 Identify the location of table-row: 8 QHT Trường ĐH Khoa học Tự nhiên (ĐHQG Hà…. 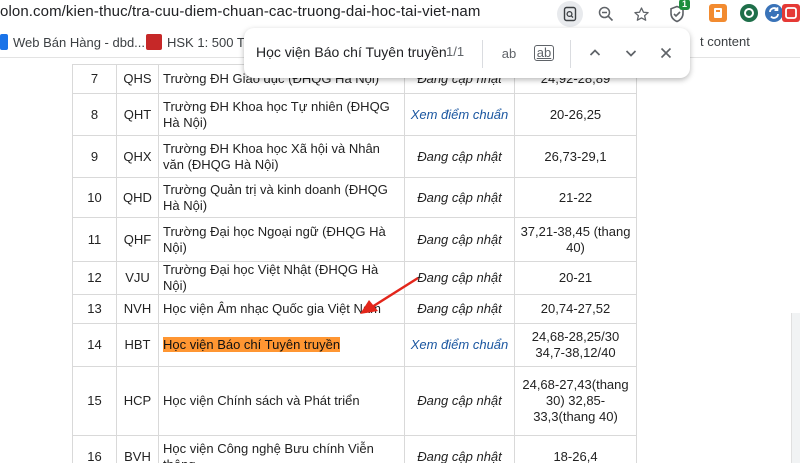
(354, 114).